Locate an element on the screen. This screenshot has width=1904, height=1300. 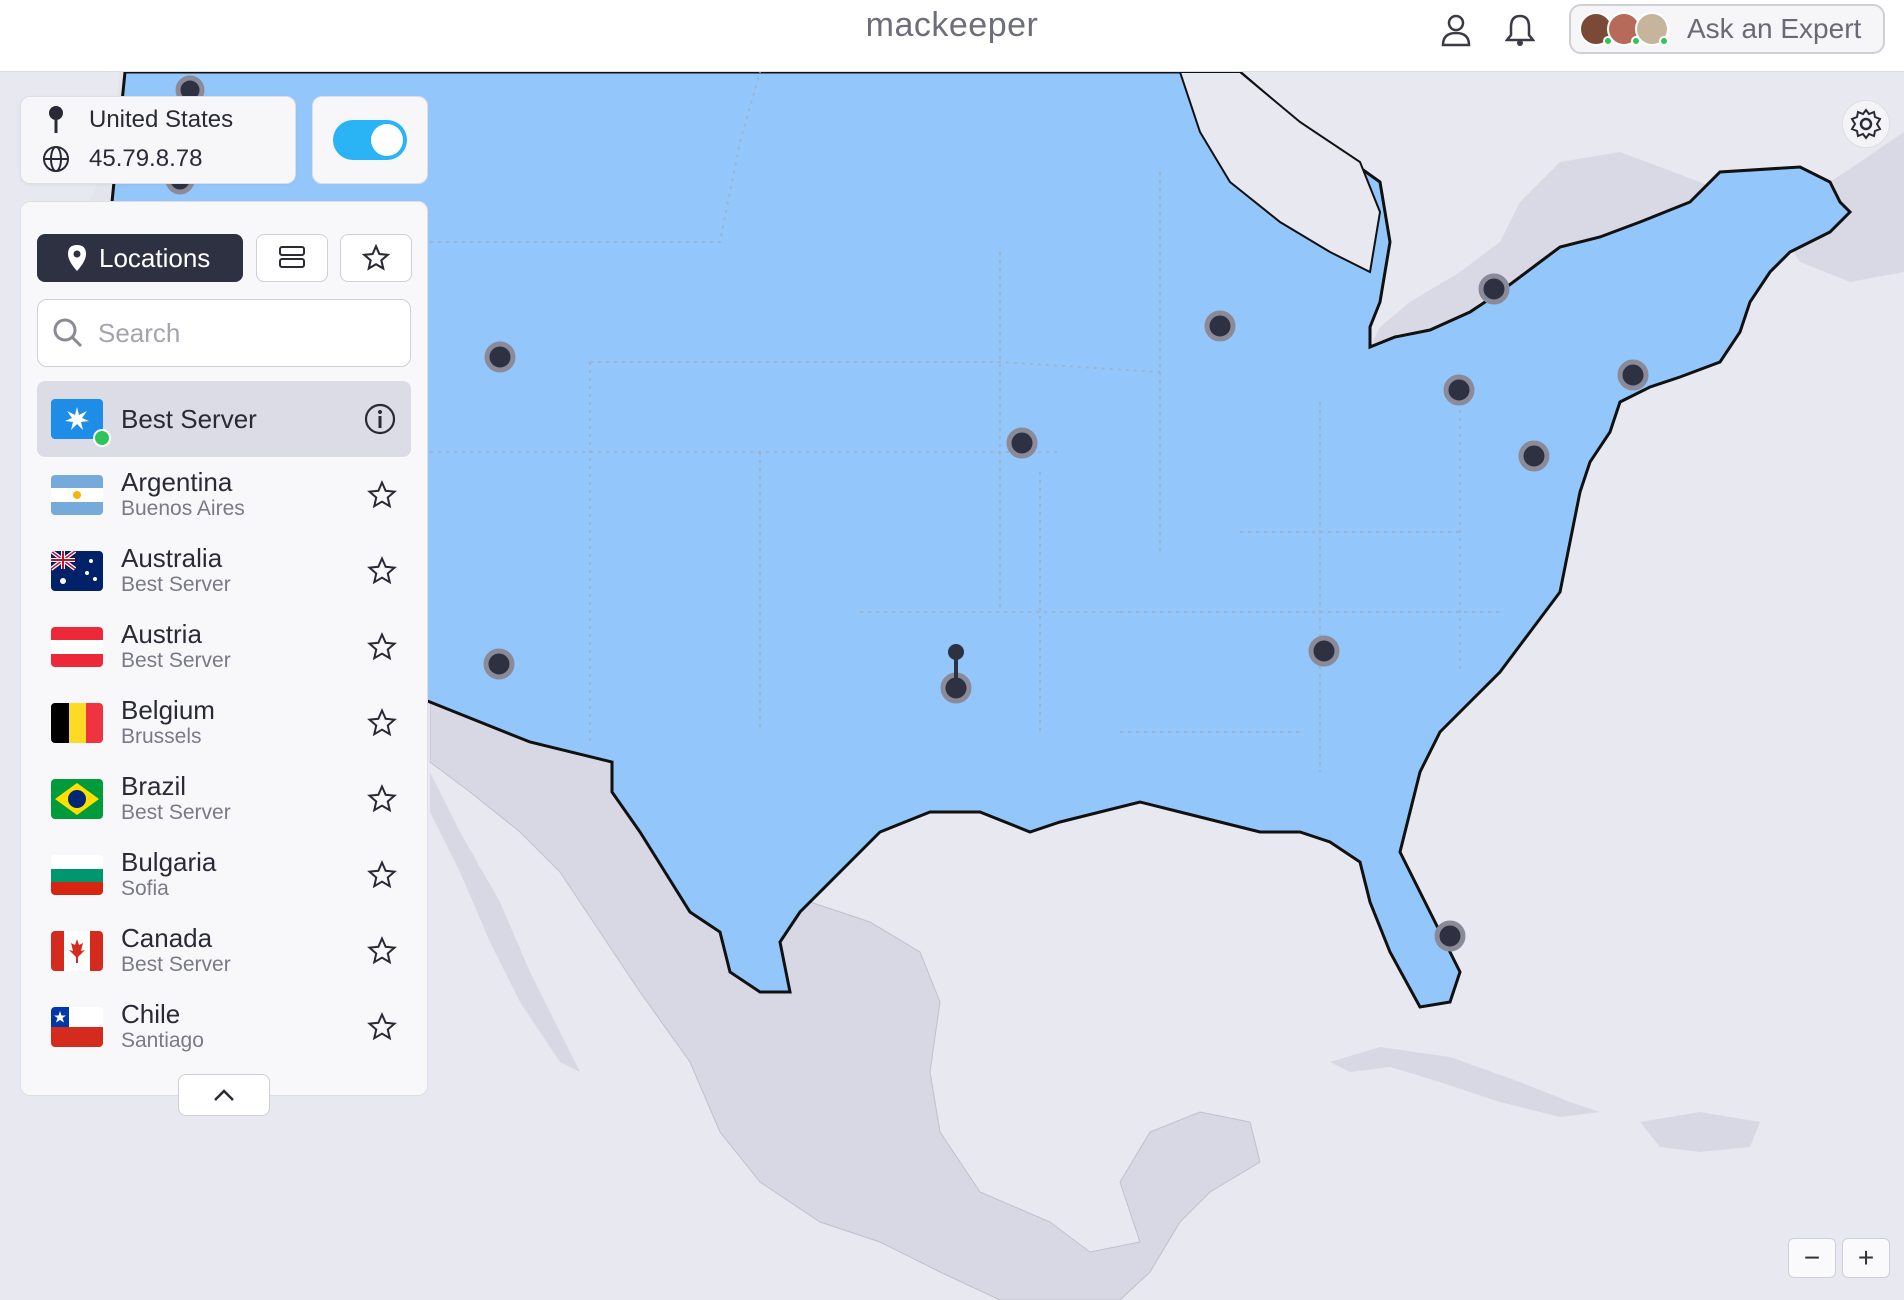
gear-icon is located at coordinates (1866, 124).